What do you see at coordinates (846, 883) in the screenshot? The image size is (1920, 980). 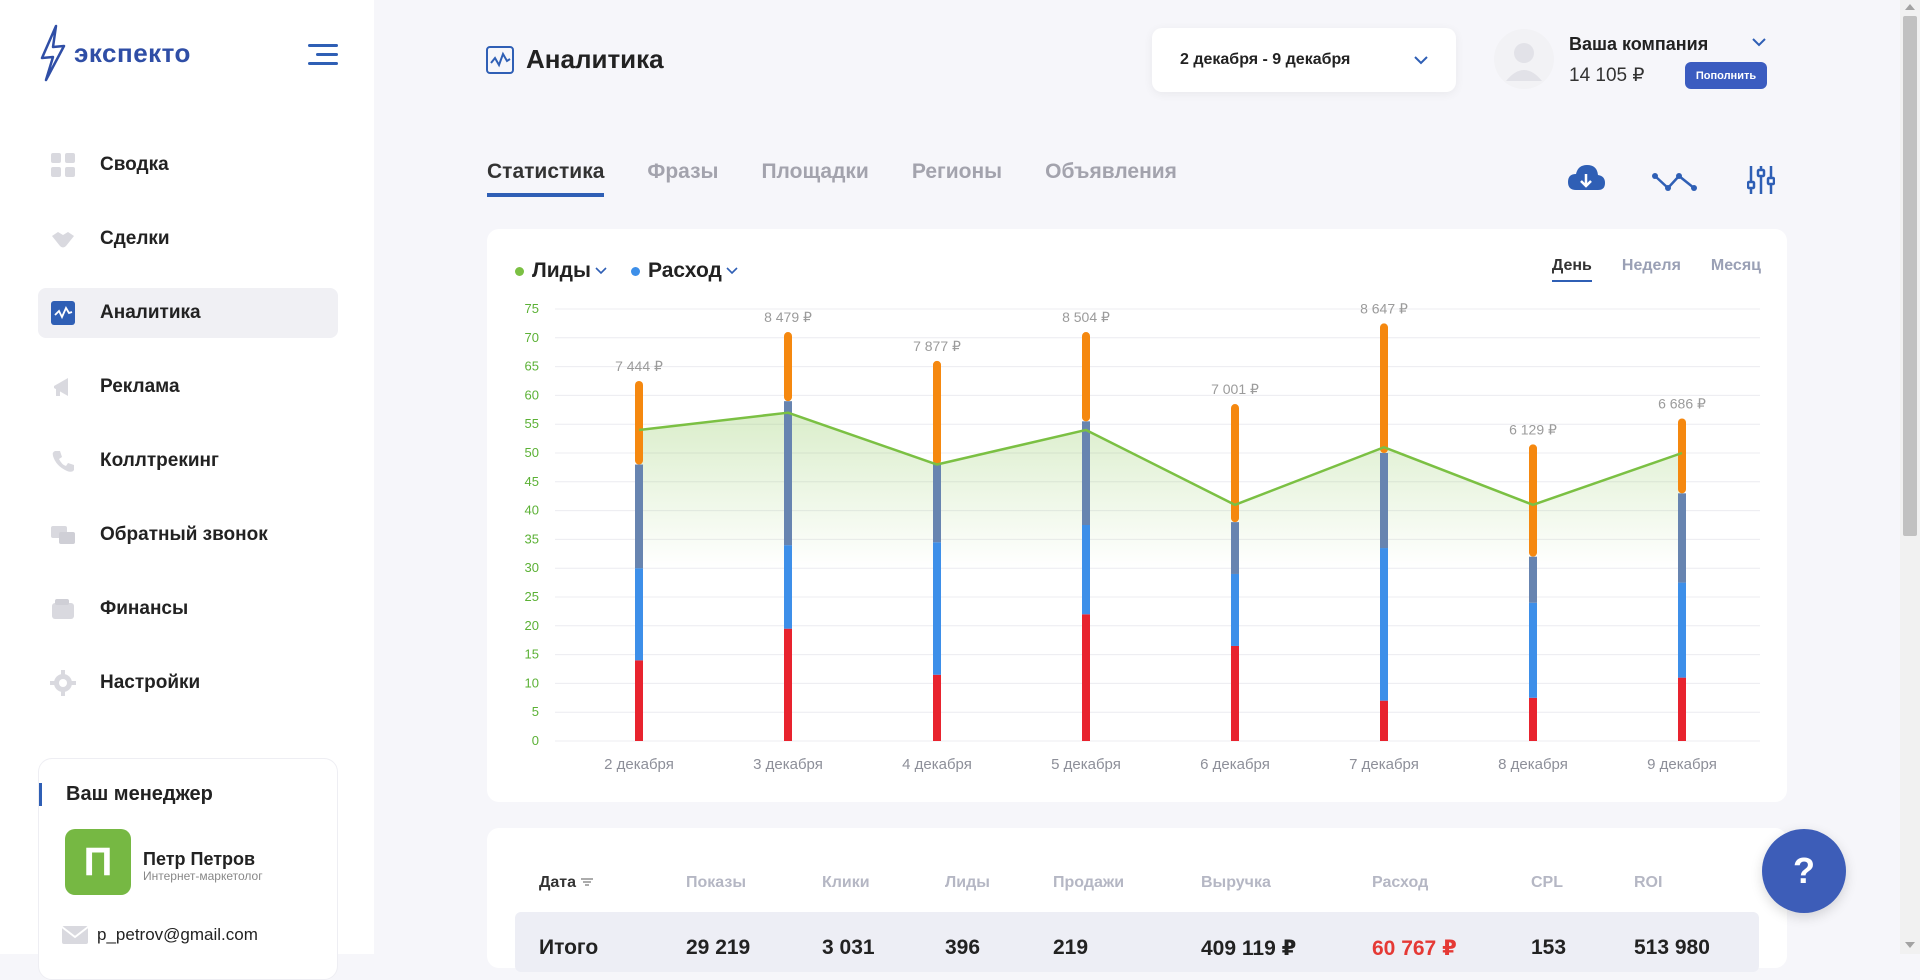 I see `th-clicks: Клики` at bounding box center [846, 883].